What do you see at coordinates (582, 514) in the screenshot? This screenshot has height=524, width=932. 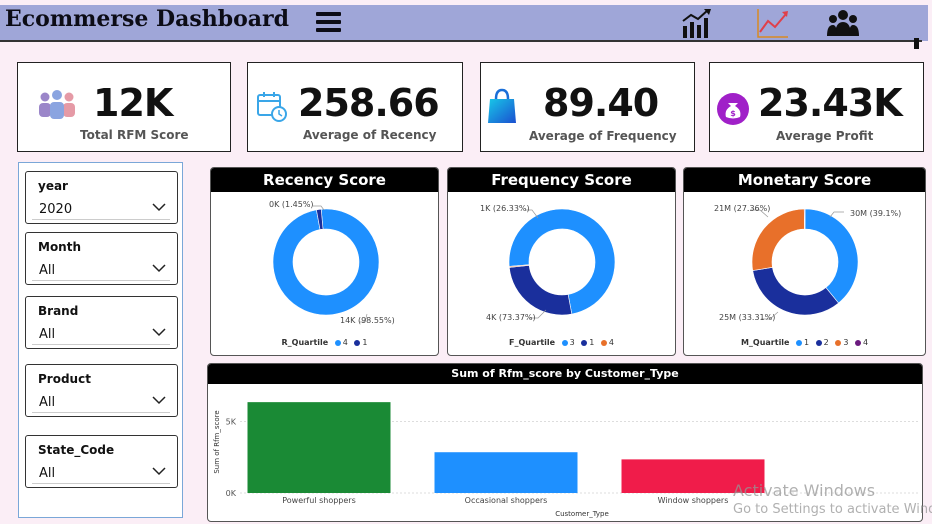 I see `x-axis-title: Customer_Type` at bounding box center [582, 514].